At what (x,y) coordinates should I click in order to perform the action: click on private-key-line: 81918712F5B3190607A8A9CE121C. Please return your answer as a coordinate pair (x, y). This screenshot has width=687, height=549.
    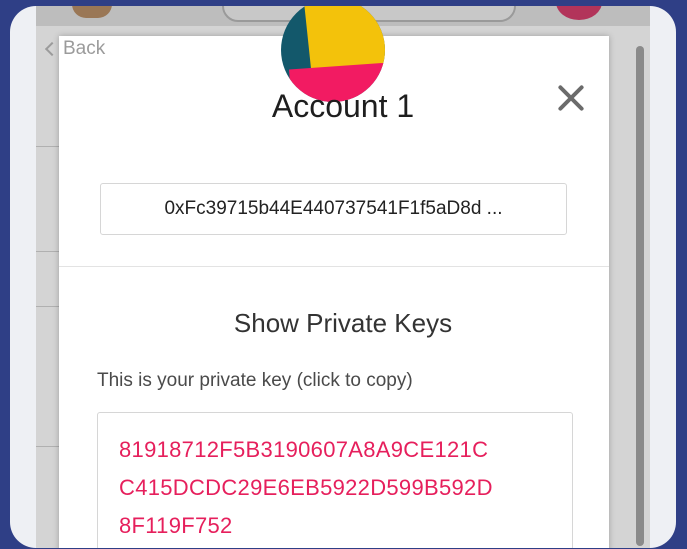
    Looking at the image, I should click on (304, 449).